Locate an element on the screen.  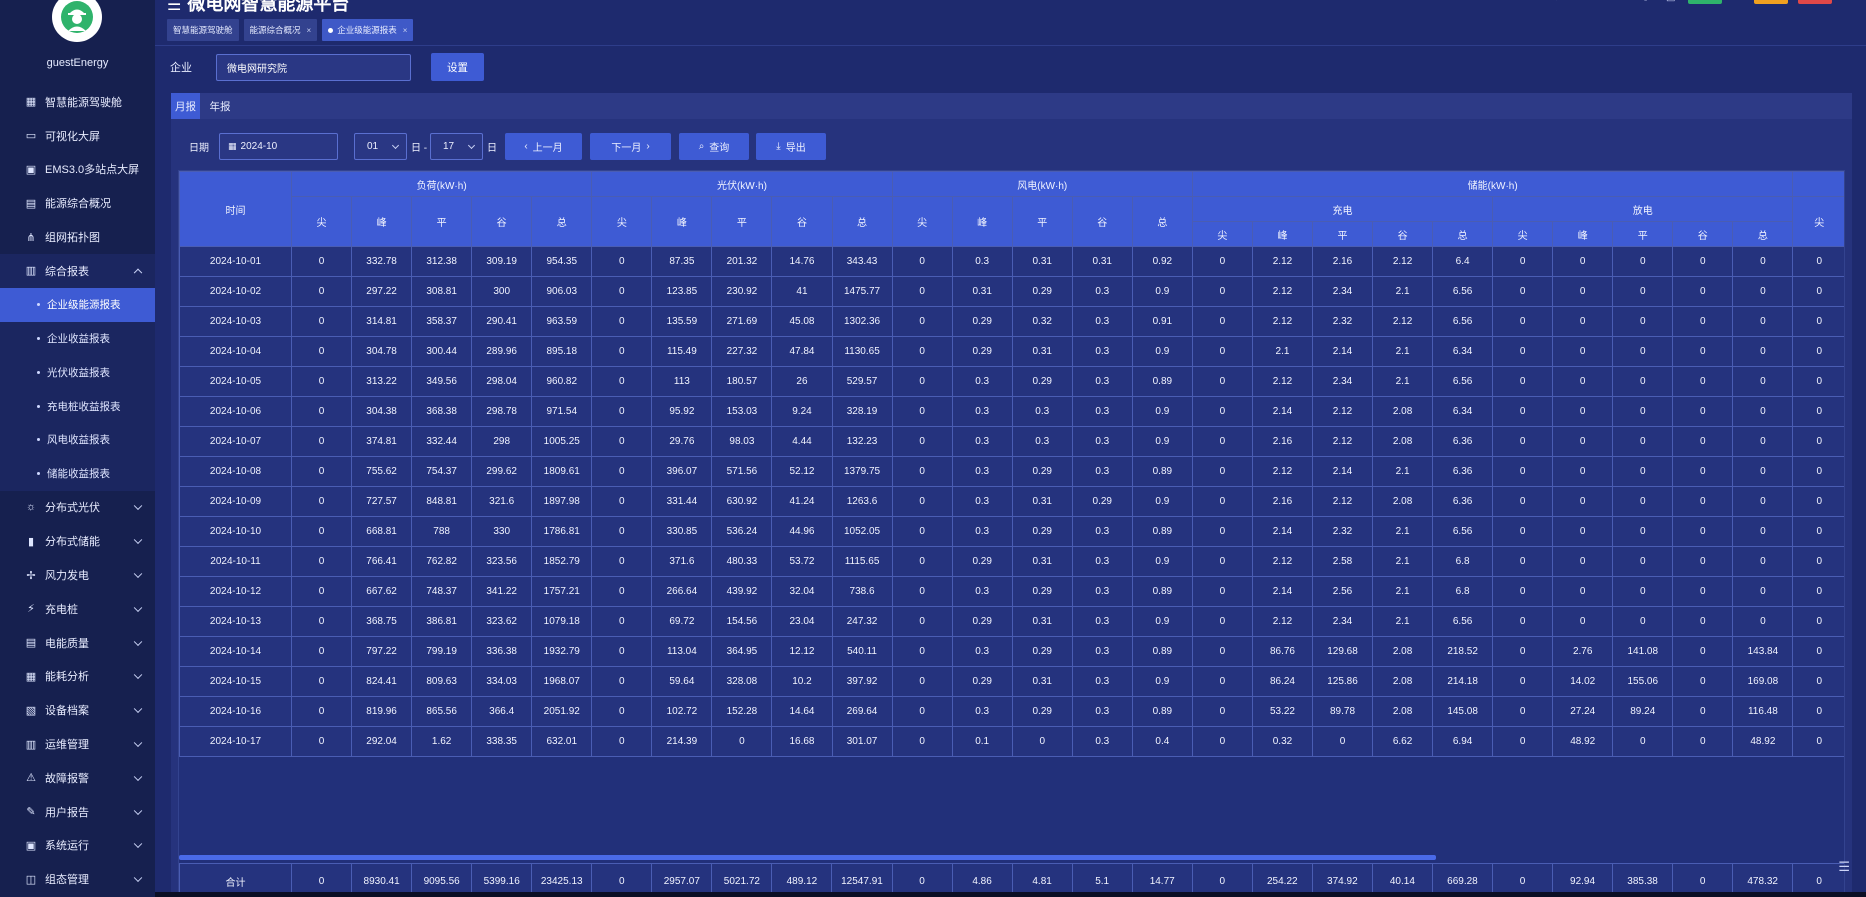
horizontal-scrollbar is located at coordinates (807, 857).